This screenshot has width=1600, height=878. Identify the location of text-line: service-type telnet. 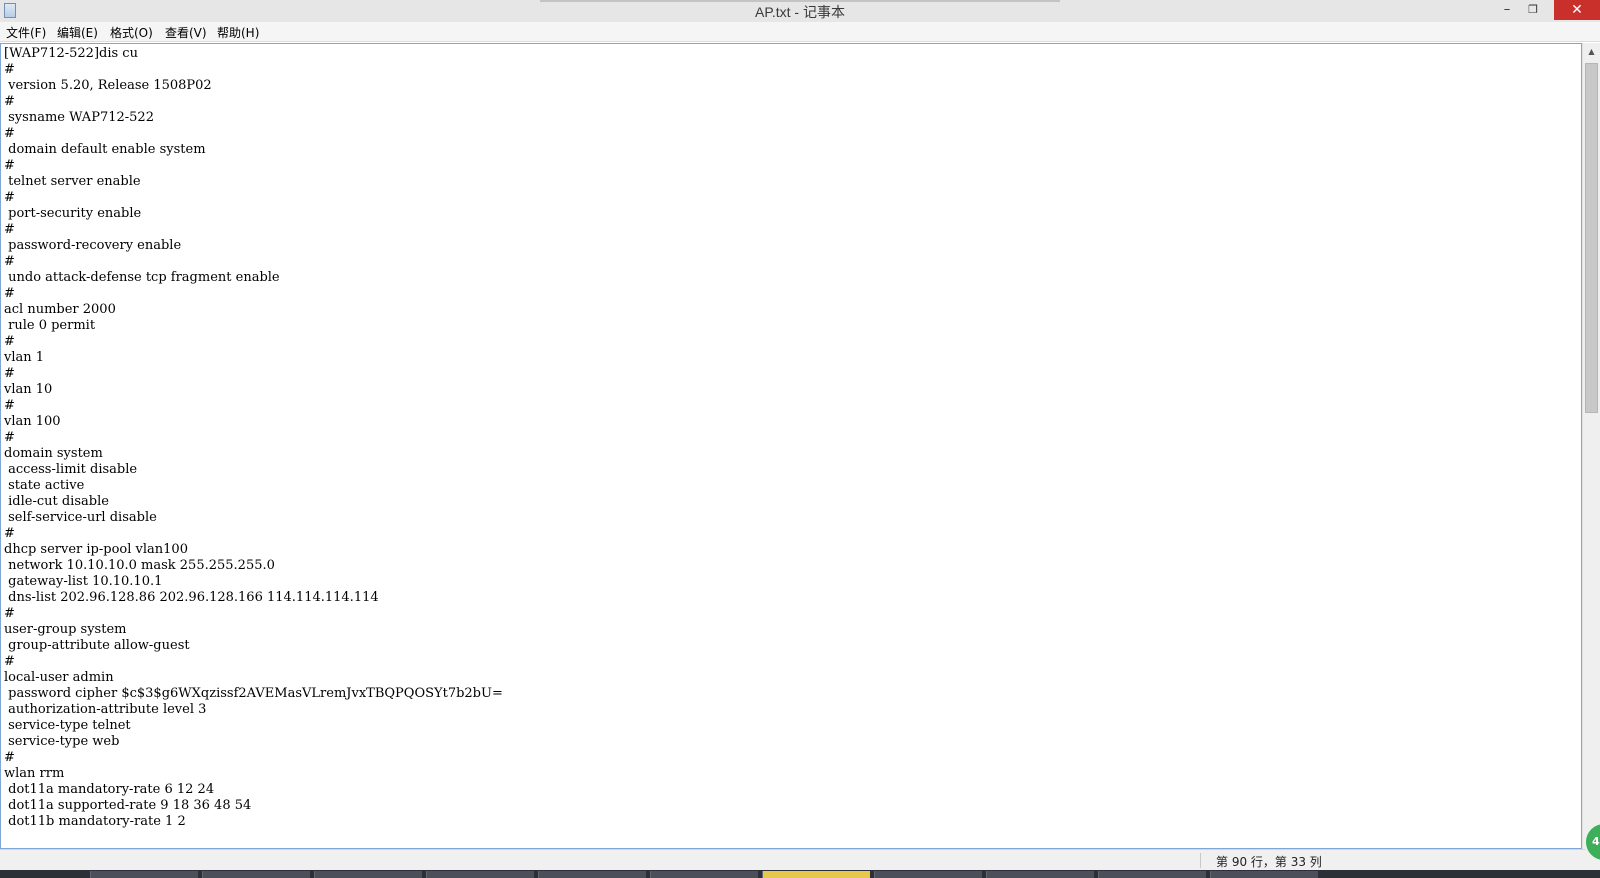
(67, 725).